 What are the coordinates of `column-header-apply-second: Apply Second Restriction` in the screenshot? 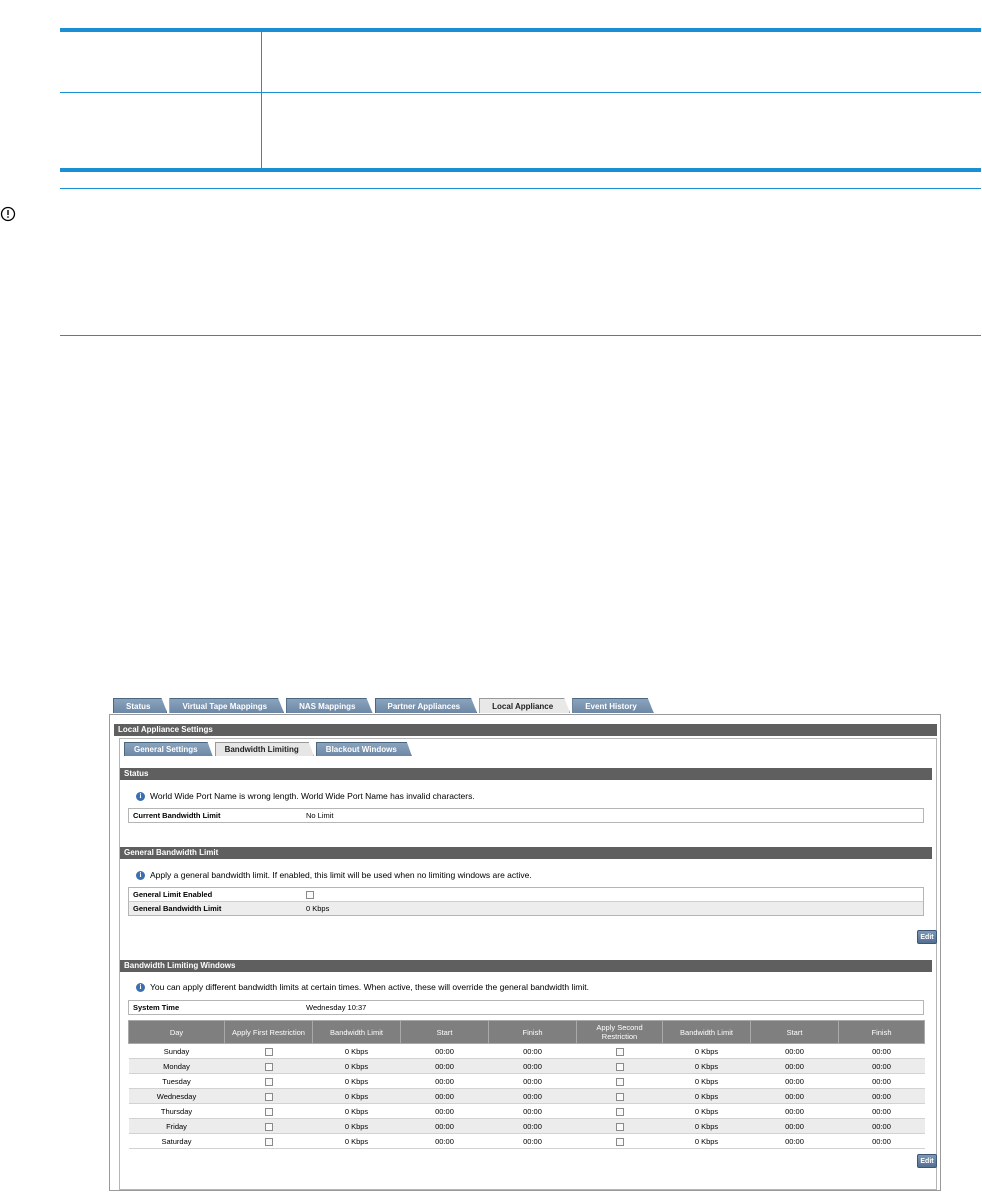 It's located at (619, 1032).